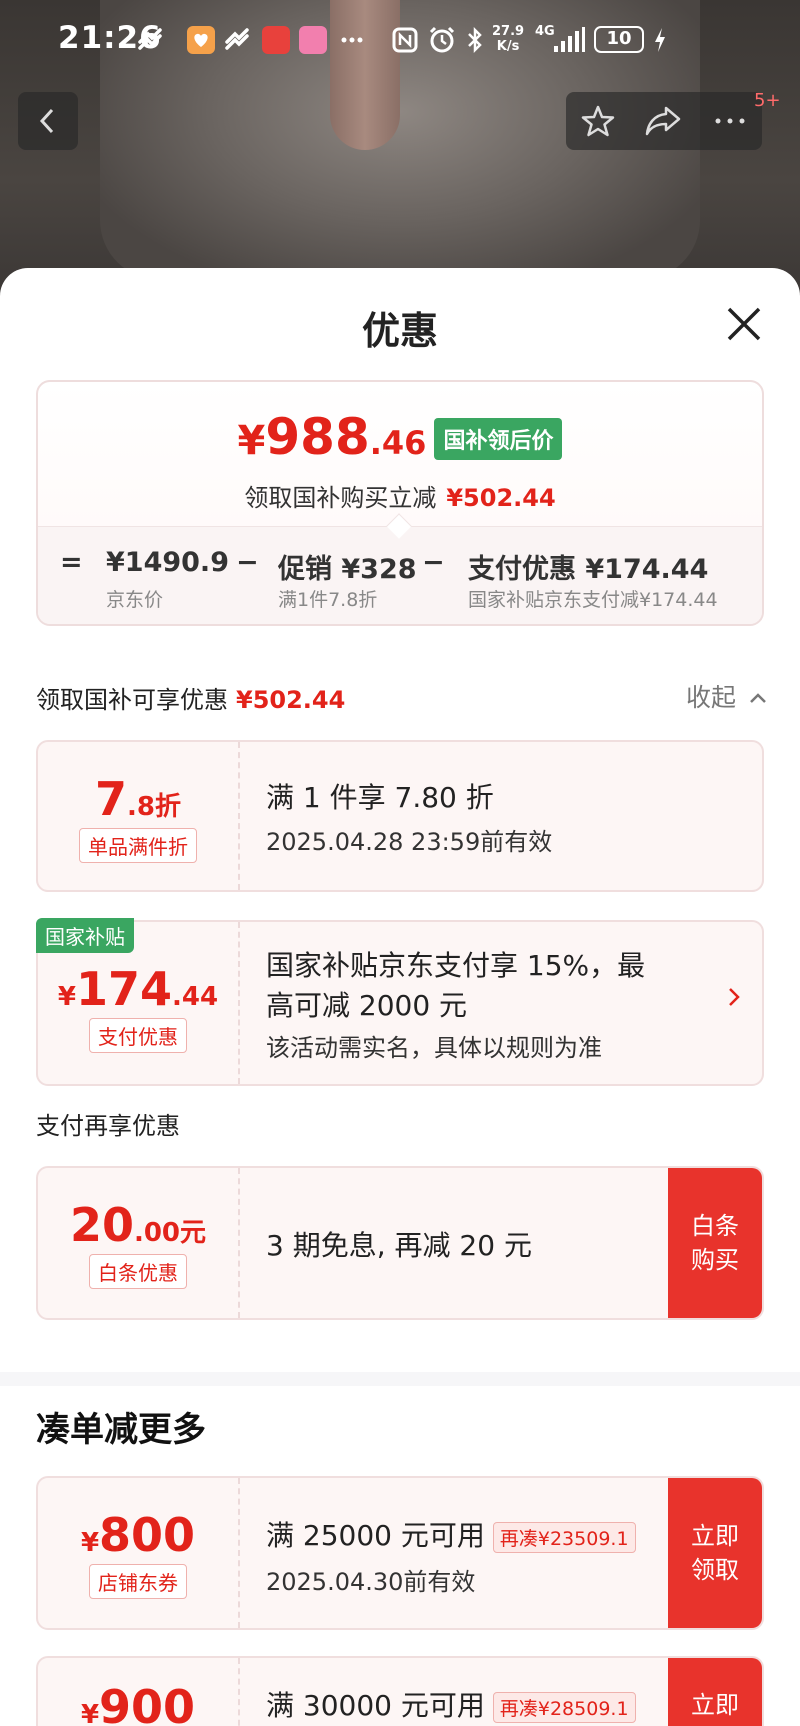 The image size is (800, 1726). I want to click on coupon-amount-unit: .00元, so click(170, 1233).